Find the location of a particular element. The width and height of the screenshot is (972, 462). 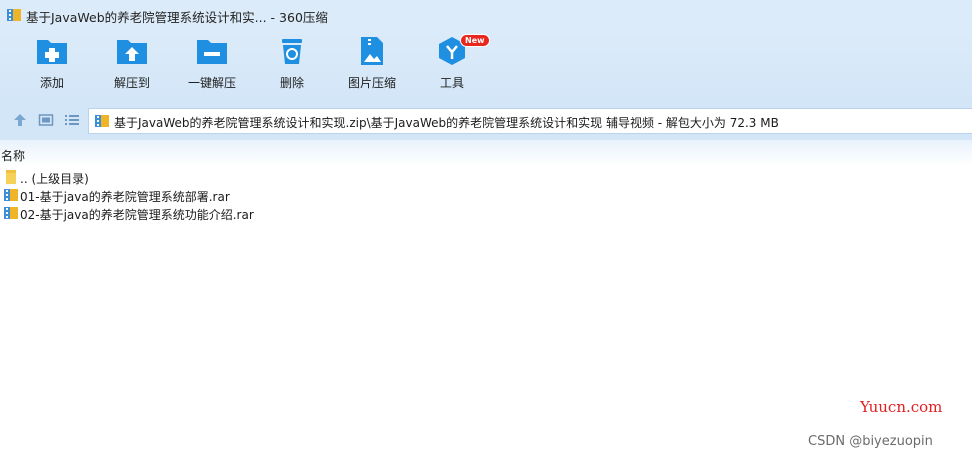

image-compress-icon is located at coordinates (372, 51).